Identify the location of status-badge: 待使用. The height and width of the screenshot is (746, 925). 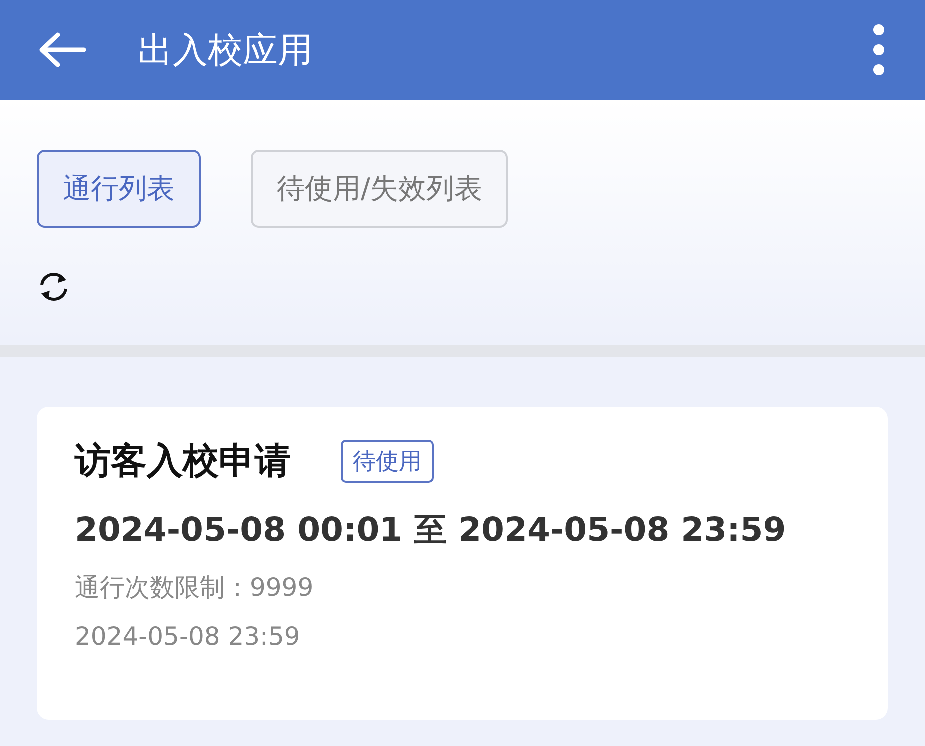
(387, 461).